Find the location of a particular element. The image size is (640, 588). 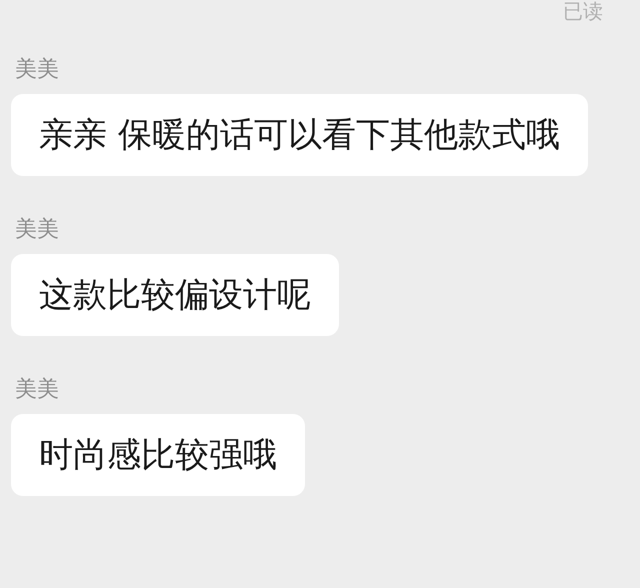

message-bubble: 这款比较偏设计呢 is located at coordinates (175, 295).